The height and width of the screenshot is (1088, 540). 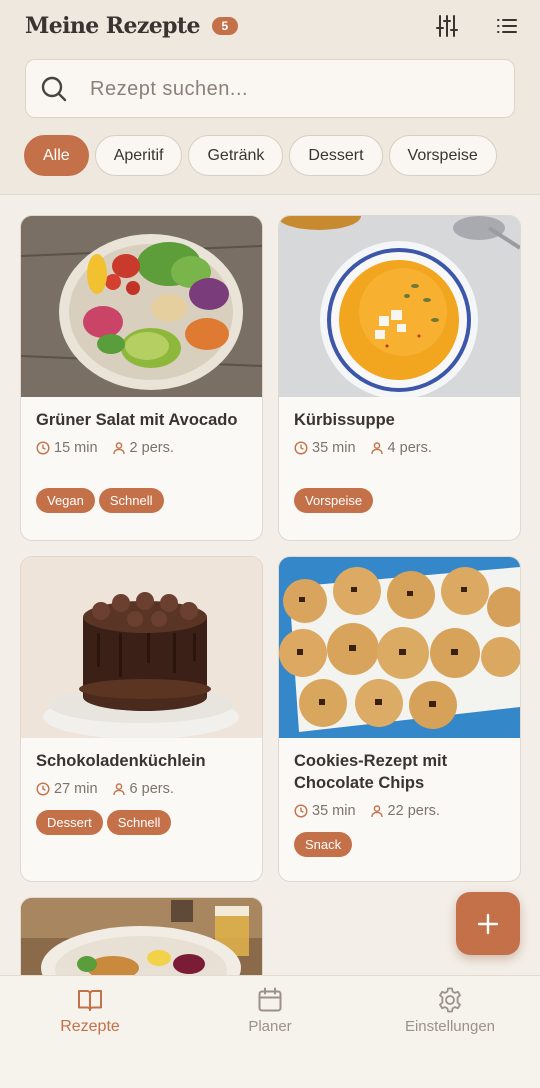 What do you see at coordinates (76, 448) in the screenshot?
I see `cook-time: 15 min` at bounding box center [76, 448].